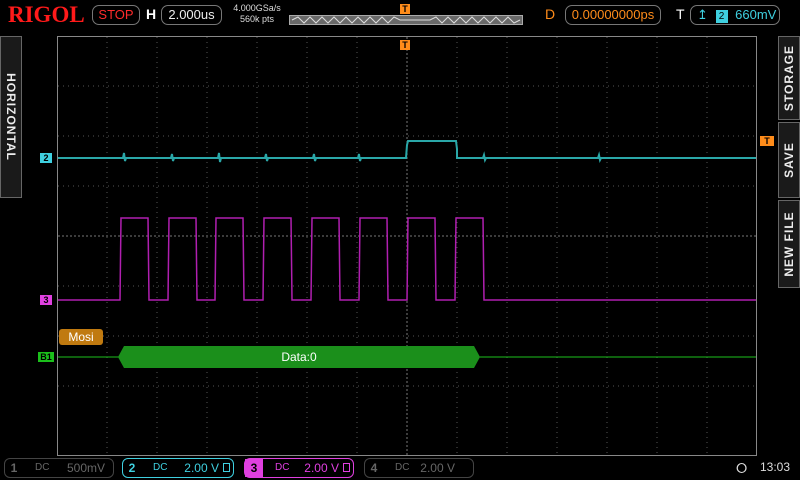 Image resolution: width=800 pixels, height=480 pixels. What do you see at coordinates (767, 141) in the screenshot?
I see `trigger-level-marker: T` at bounding box center [767, 141].